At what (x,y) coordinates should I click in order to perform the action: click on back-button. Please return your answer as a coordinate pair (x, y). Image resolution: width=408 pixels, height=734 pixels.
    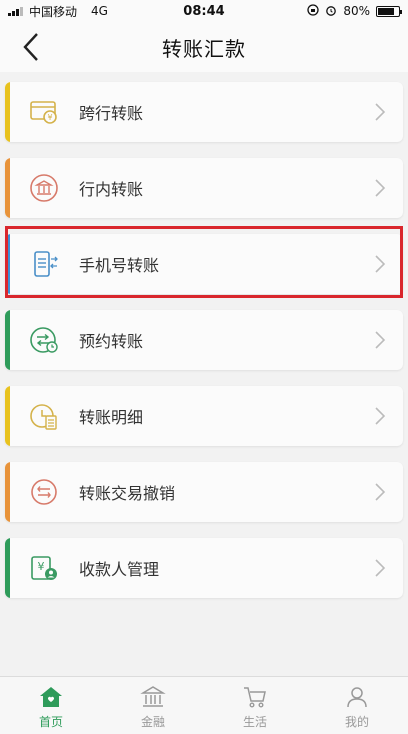
    Looking at the image, I should click on (31, 47).